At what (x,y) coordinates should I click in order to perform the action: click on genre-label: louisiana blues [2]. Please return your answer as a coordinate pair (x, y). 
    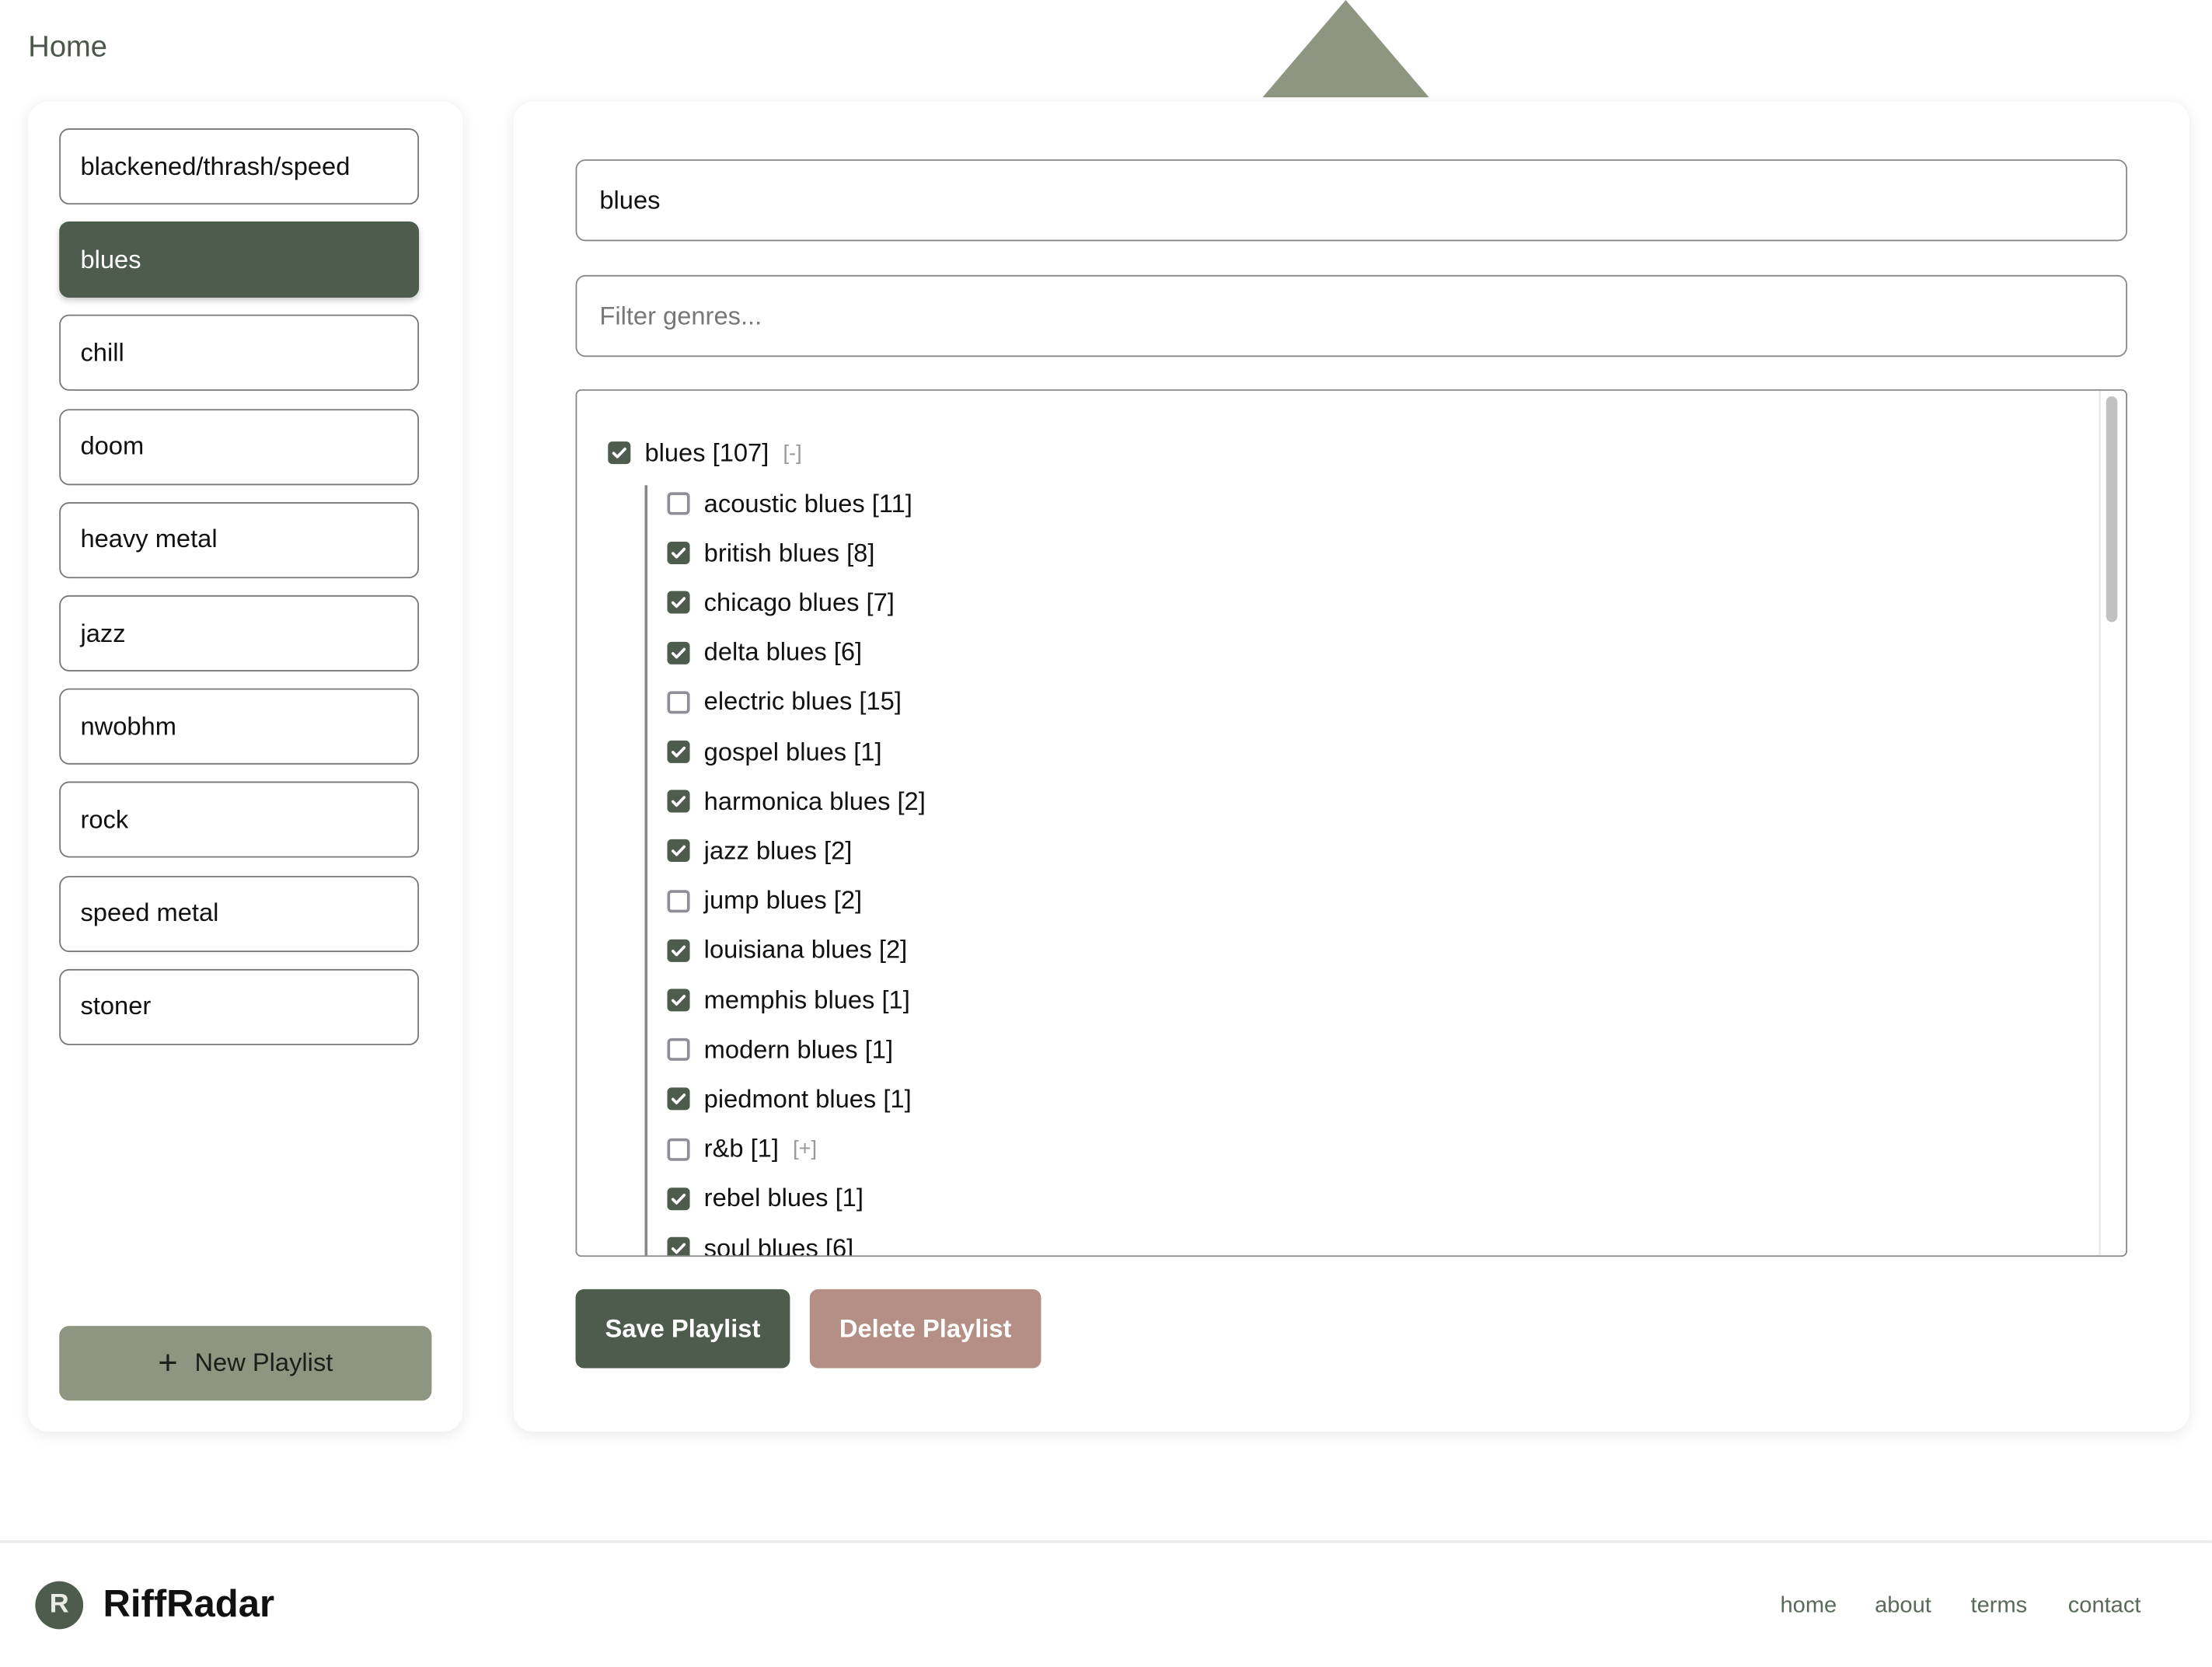
    Looking at the image, I should click on (806, 950).